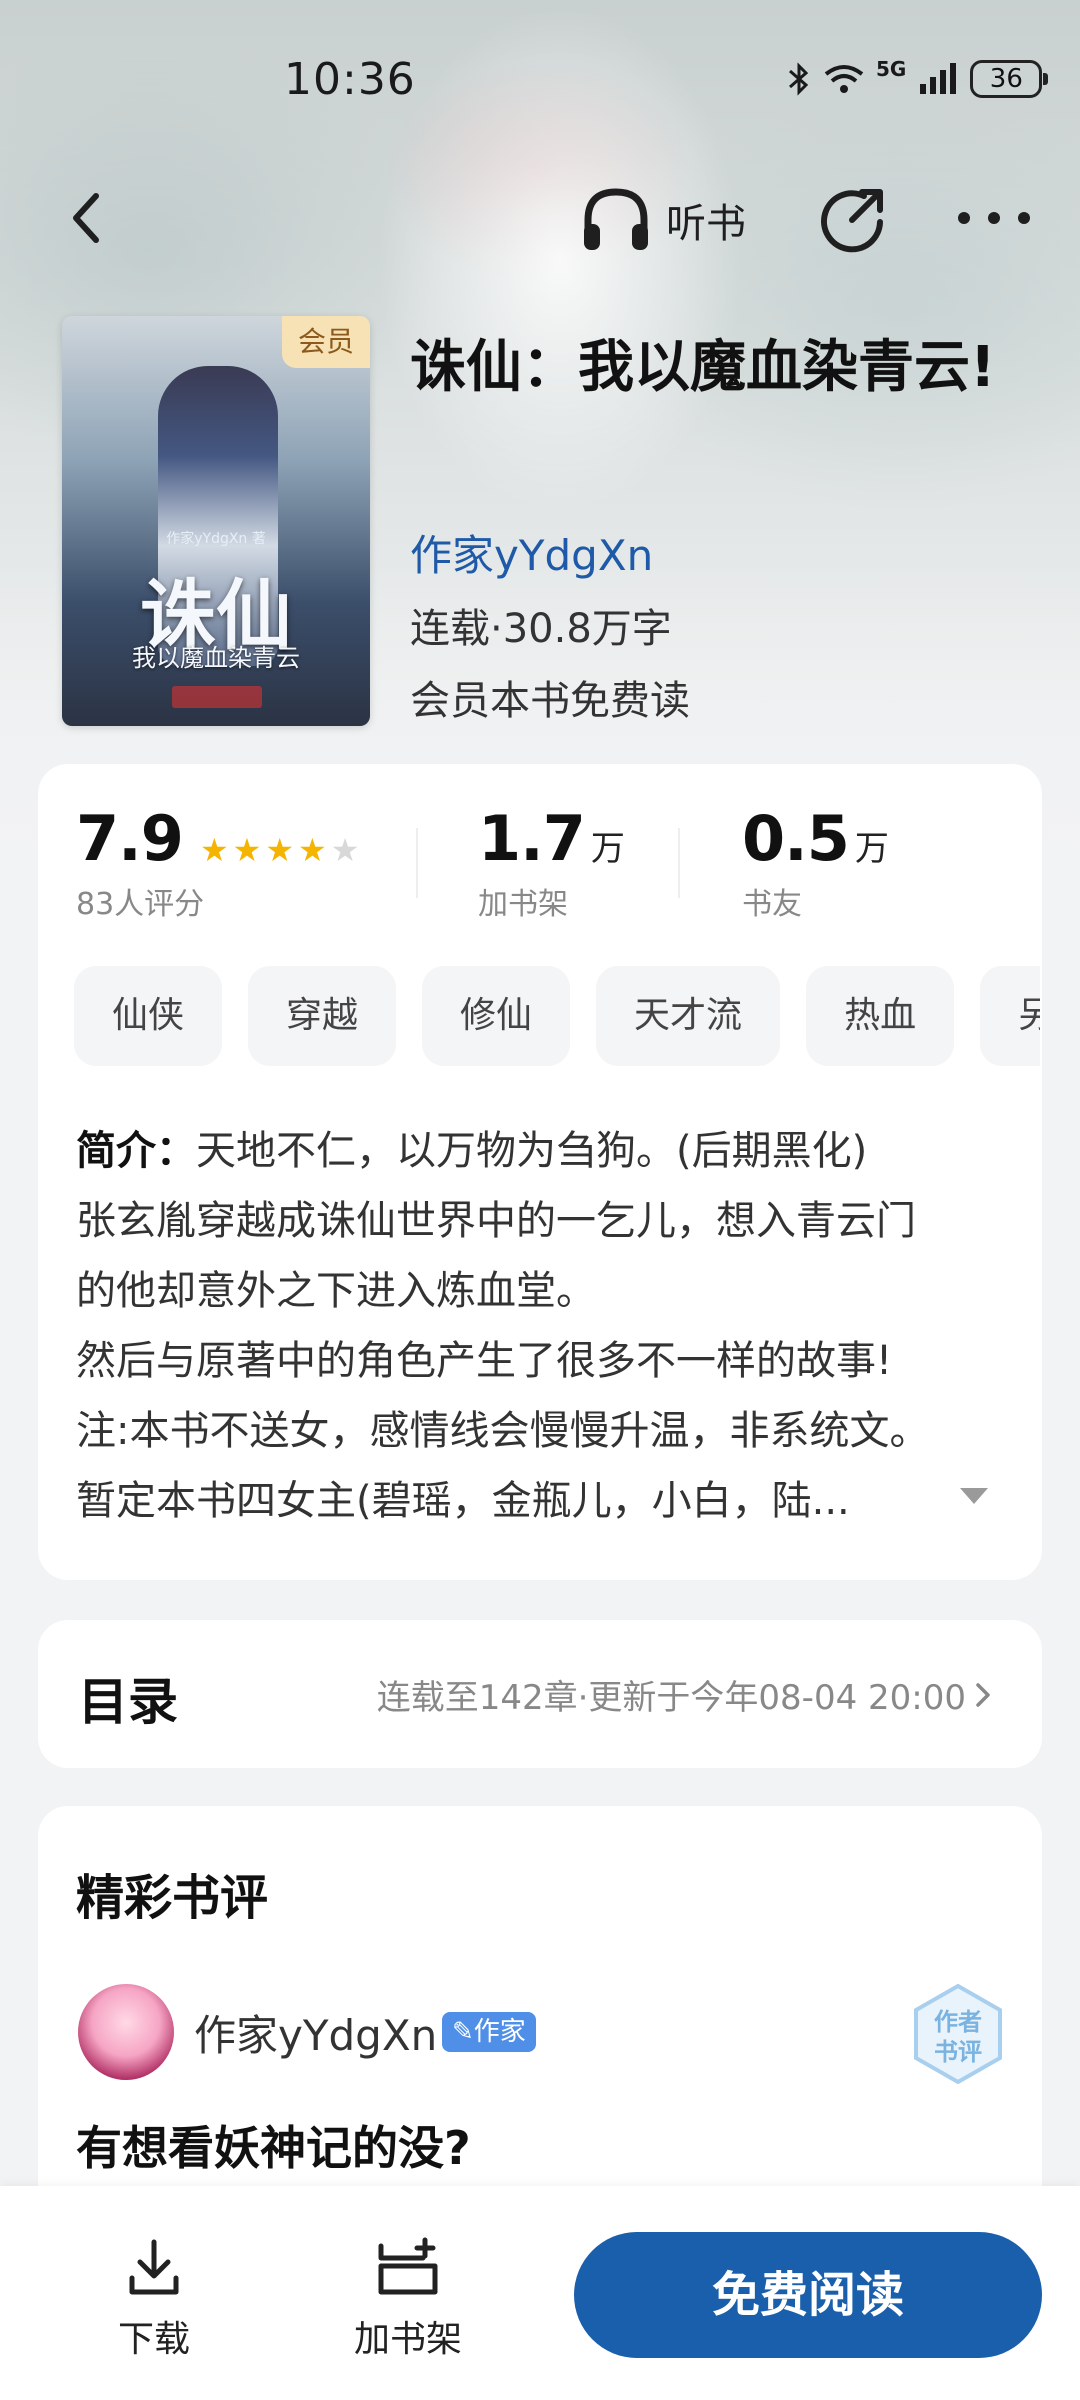  I want to click on cover-author: 作家yYdgXn 著, so click(216, 539).